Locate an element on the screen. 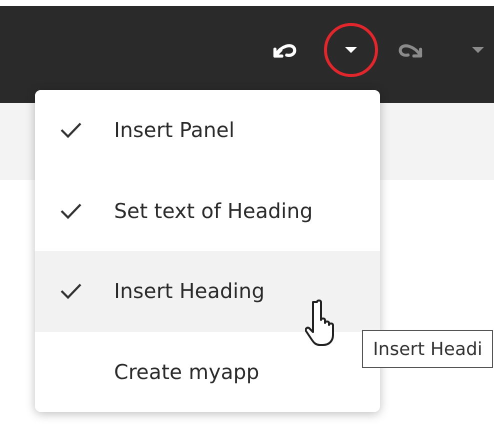  redo-icon is located at coordinates (410, 50).